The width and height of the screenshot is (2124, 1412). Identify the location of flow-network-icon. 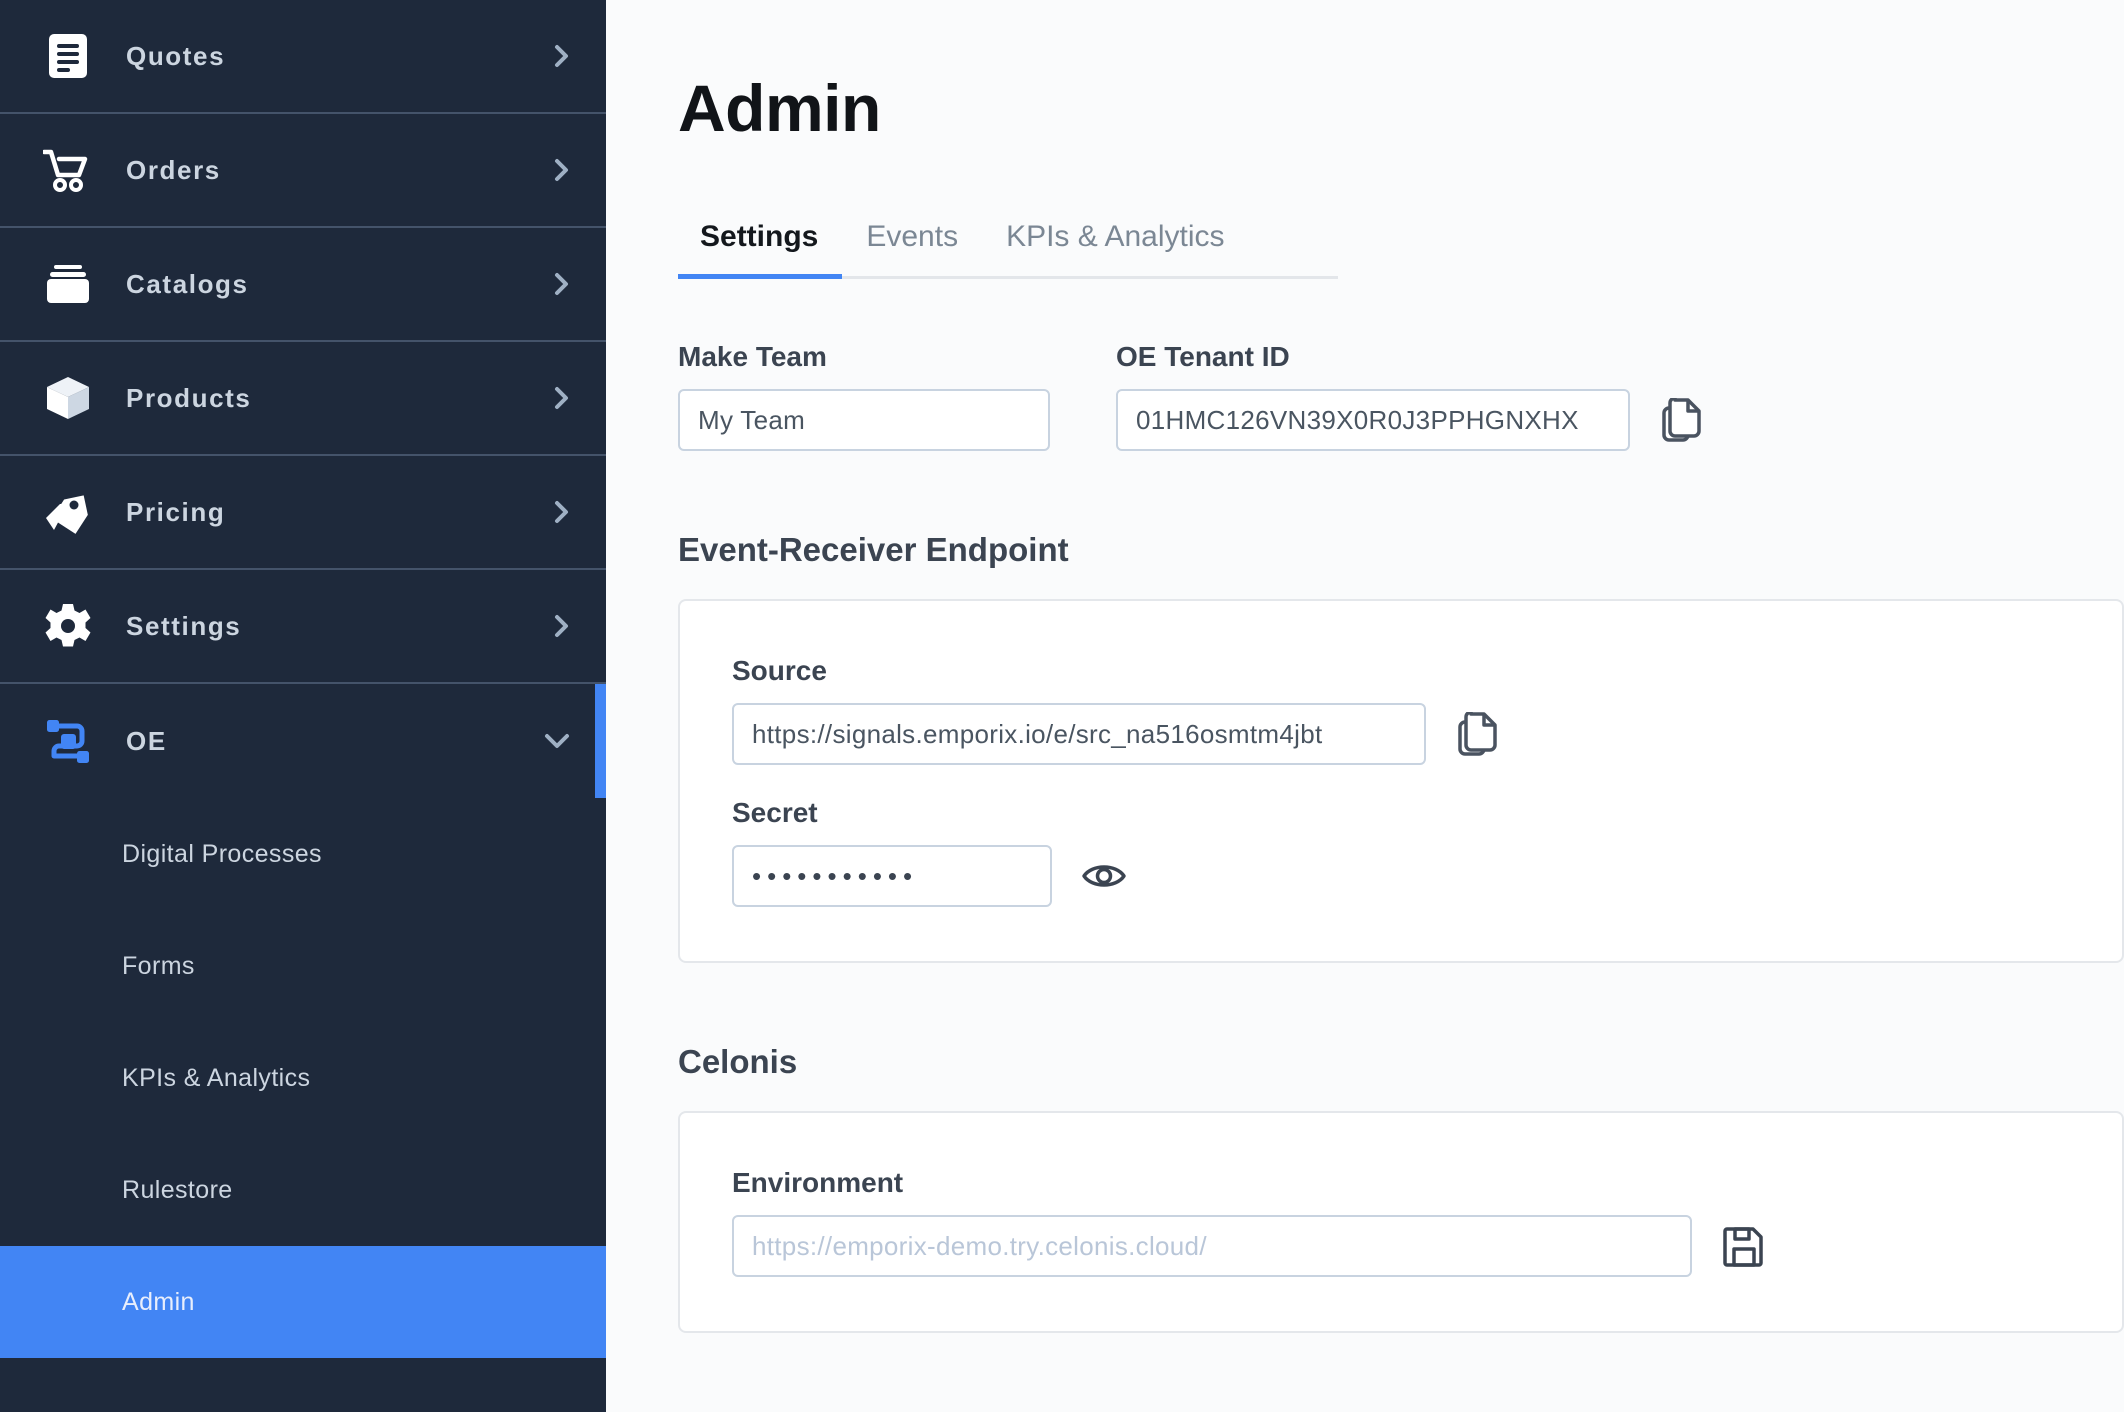
(68, 741).